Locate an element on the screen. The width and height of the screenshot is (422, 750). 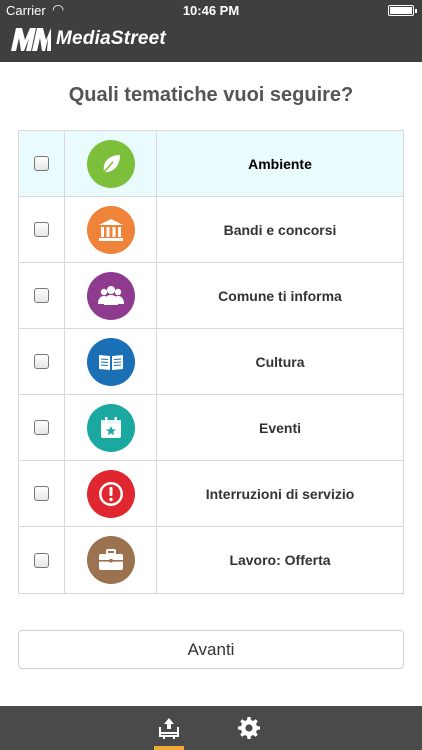
topic-label: Lavoro: Offerta is located at coordinates (280, 560).